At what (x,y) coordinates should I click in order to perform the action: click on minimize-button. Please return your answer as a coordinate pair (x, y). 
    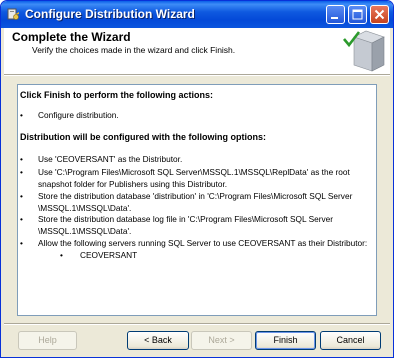
    Looking at the image, I should click on (335, 14).